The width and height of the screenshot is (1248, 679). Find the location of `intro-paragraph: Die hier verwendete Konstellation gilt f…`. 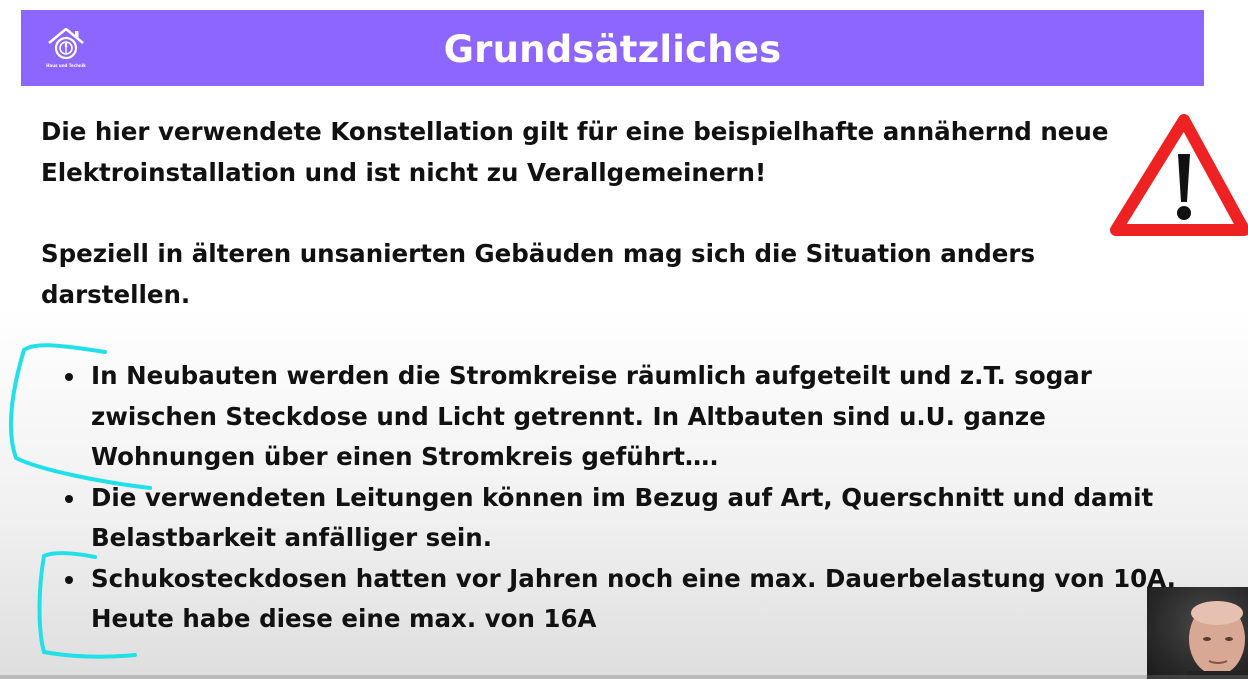

intro-paragraph: Die hier verwendete Konstellation gilt f… is located at coordinates (575, 152).